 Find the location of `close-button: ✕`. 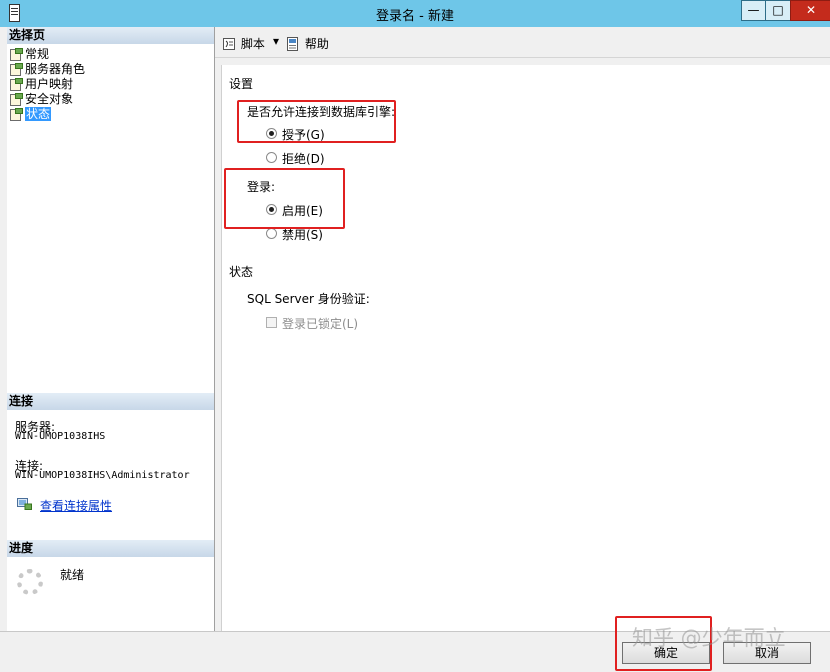

close-button: ✕ is located at coordinates (810, 10).